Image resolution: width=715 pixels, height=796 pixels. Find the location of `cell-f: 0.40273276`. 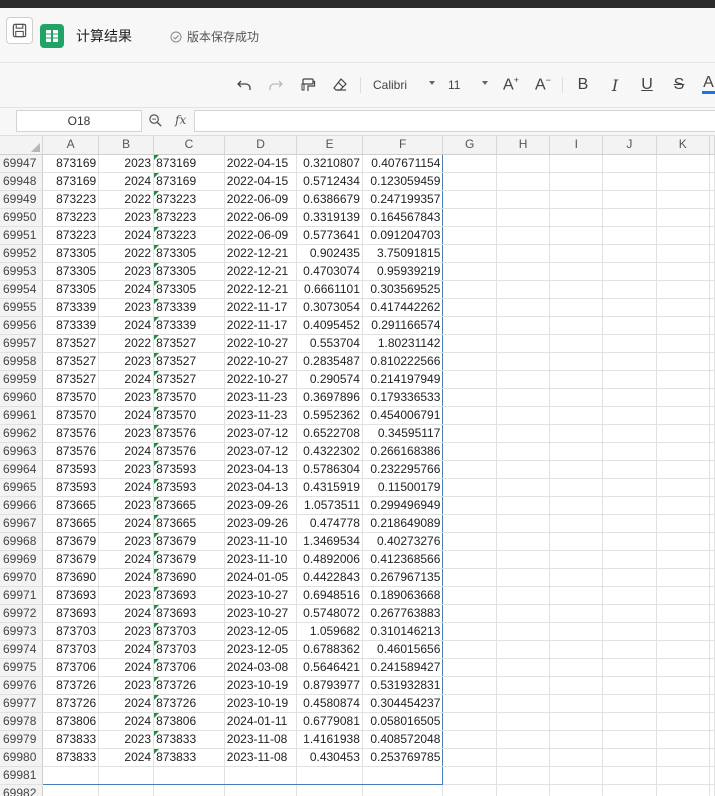

cell-f: 0.40273276 is located at coordinates (403, 541).